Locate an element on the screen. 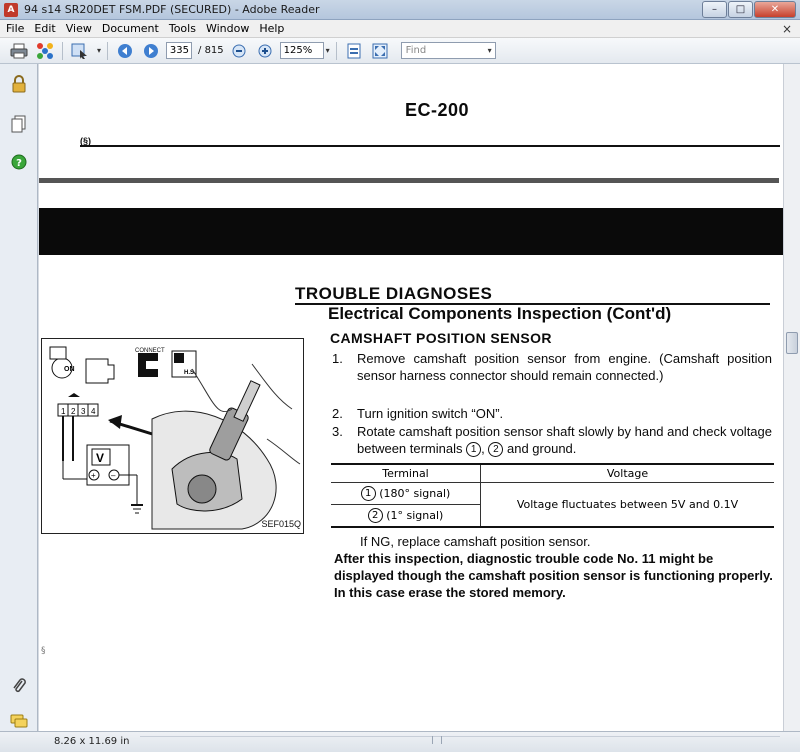  page-mark: § is located at coordinates (43, 651).